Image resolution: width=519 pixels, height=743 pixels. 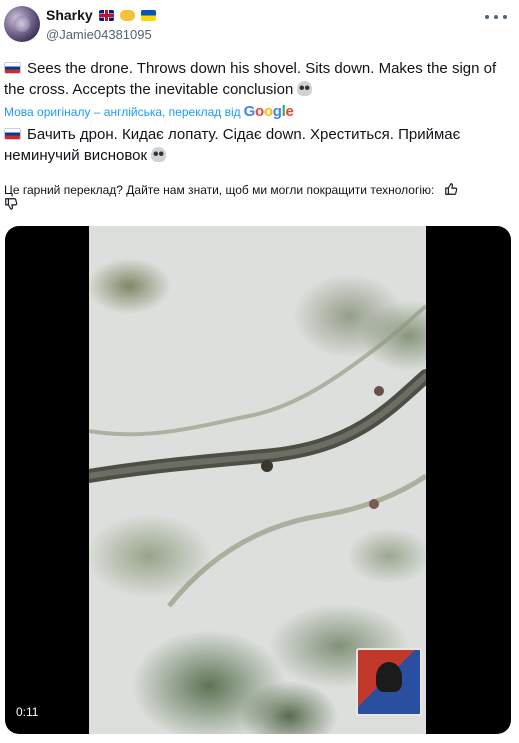 I want to click on display-name: Sharky, so click(x=69, y=15).